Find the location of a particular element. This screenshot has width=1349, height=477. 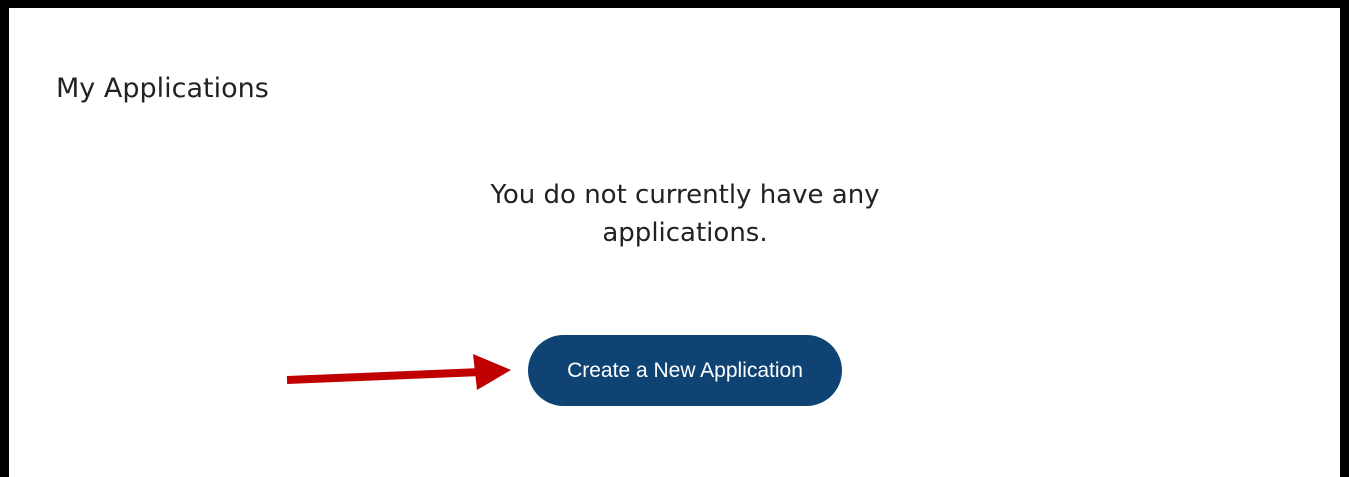

arrow-right-icon is located at coordinates (398, 372).